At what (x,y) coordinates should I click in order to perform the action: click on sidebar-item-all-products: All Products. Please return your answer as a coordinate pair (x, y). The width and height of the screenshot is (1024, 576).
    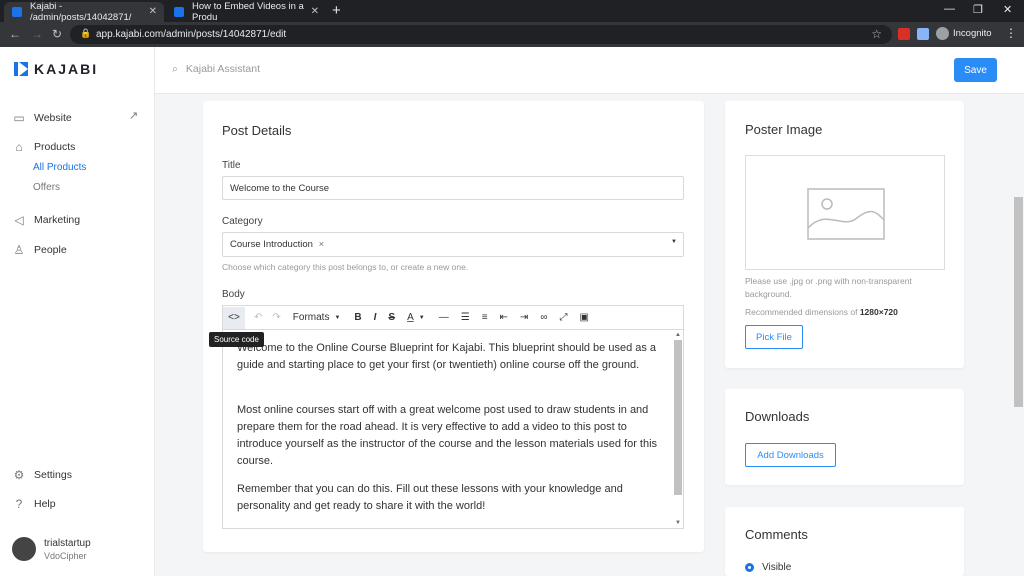
    Looking at the image, I should click on (59, 167).